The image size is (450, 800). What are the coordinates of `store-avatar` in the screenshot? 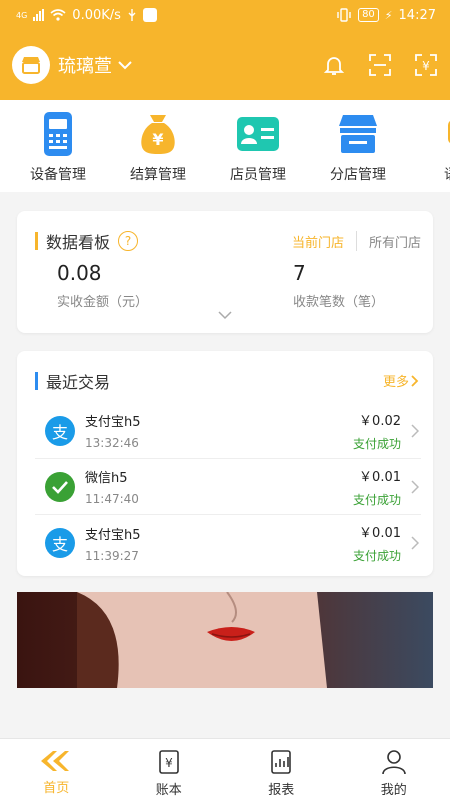 It's located at (31, 65).